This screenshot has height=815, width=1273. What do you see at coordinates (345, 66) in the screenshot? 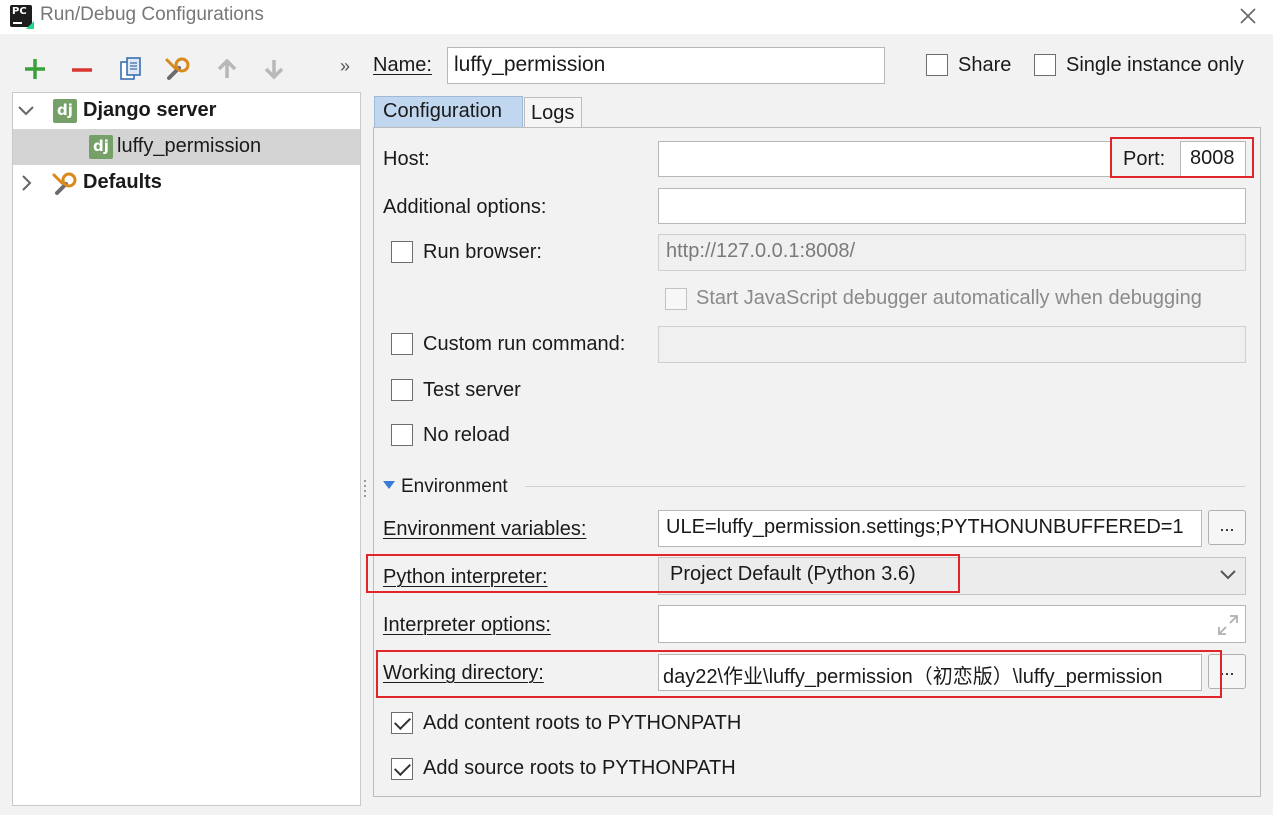
I see `expand-panel-button: »` at bounding box center [345, 66].